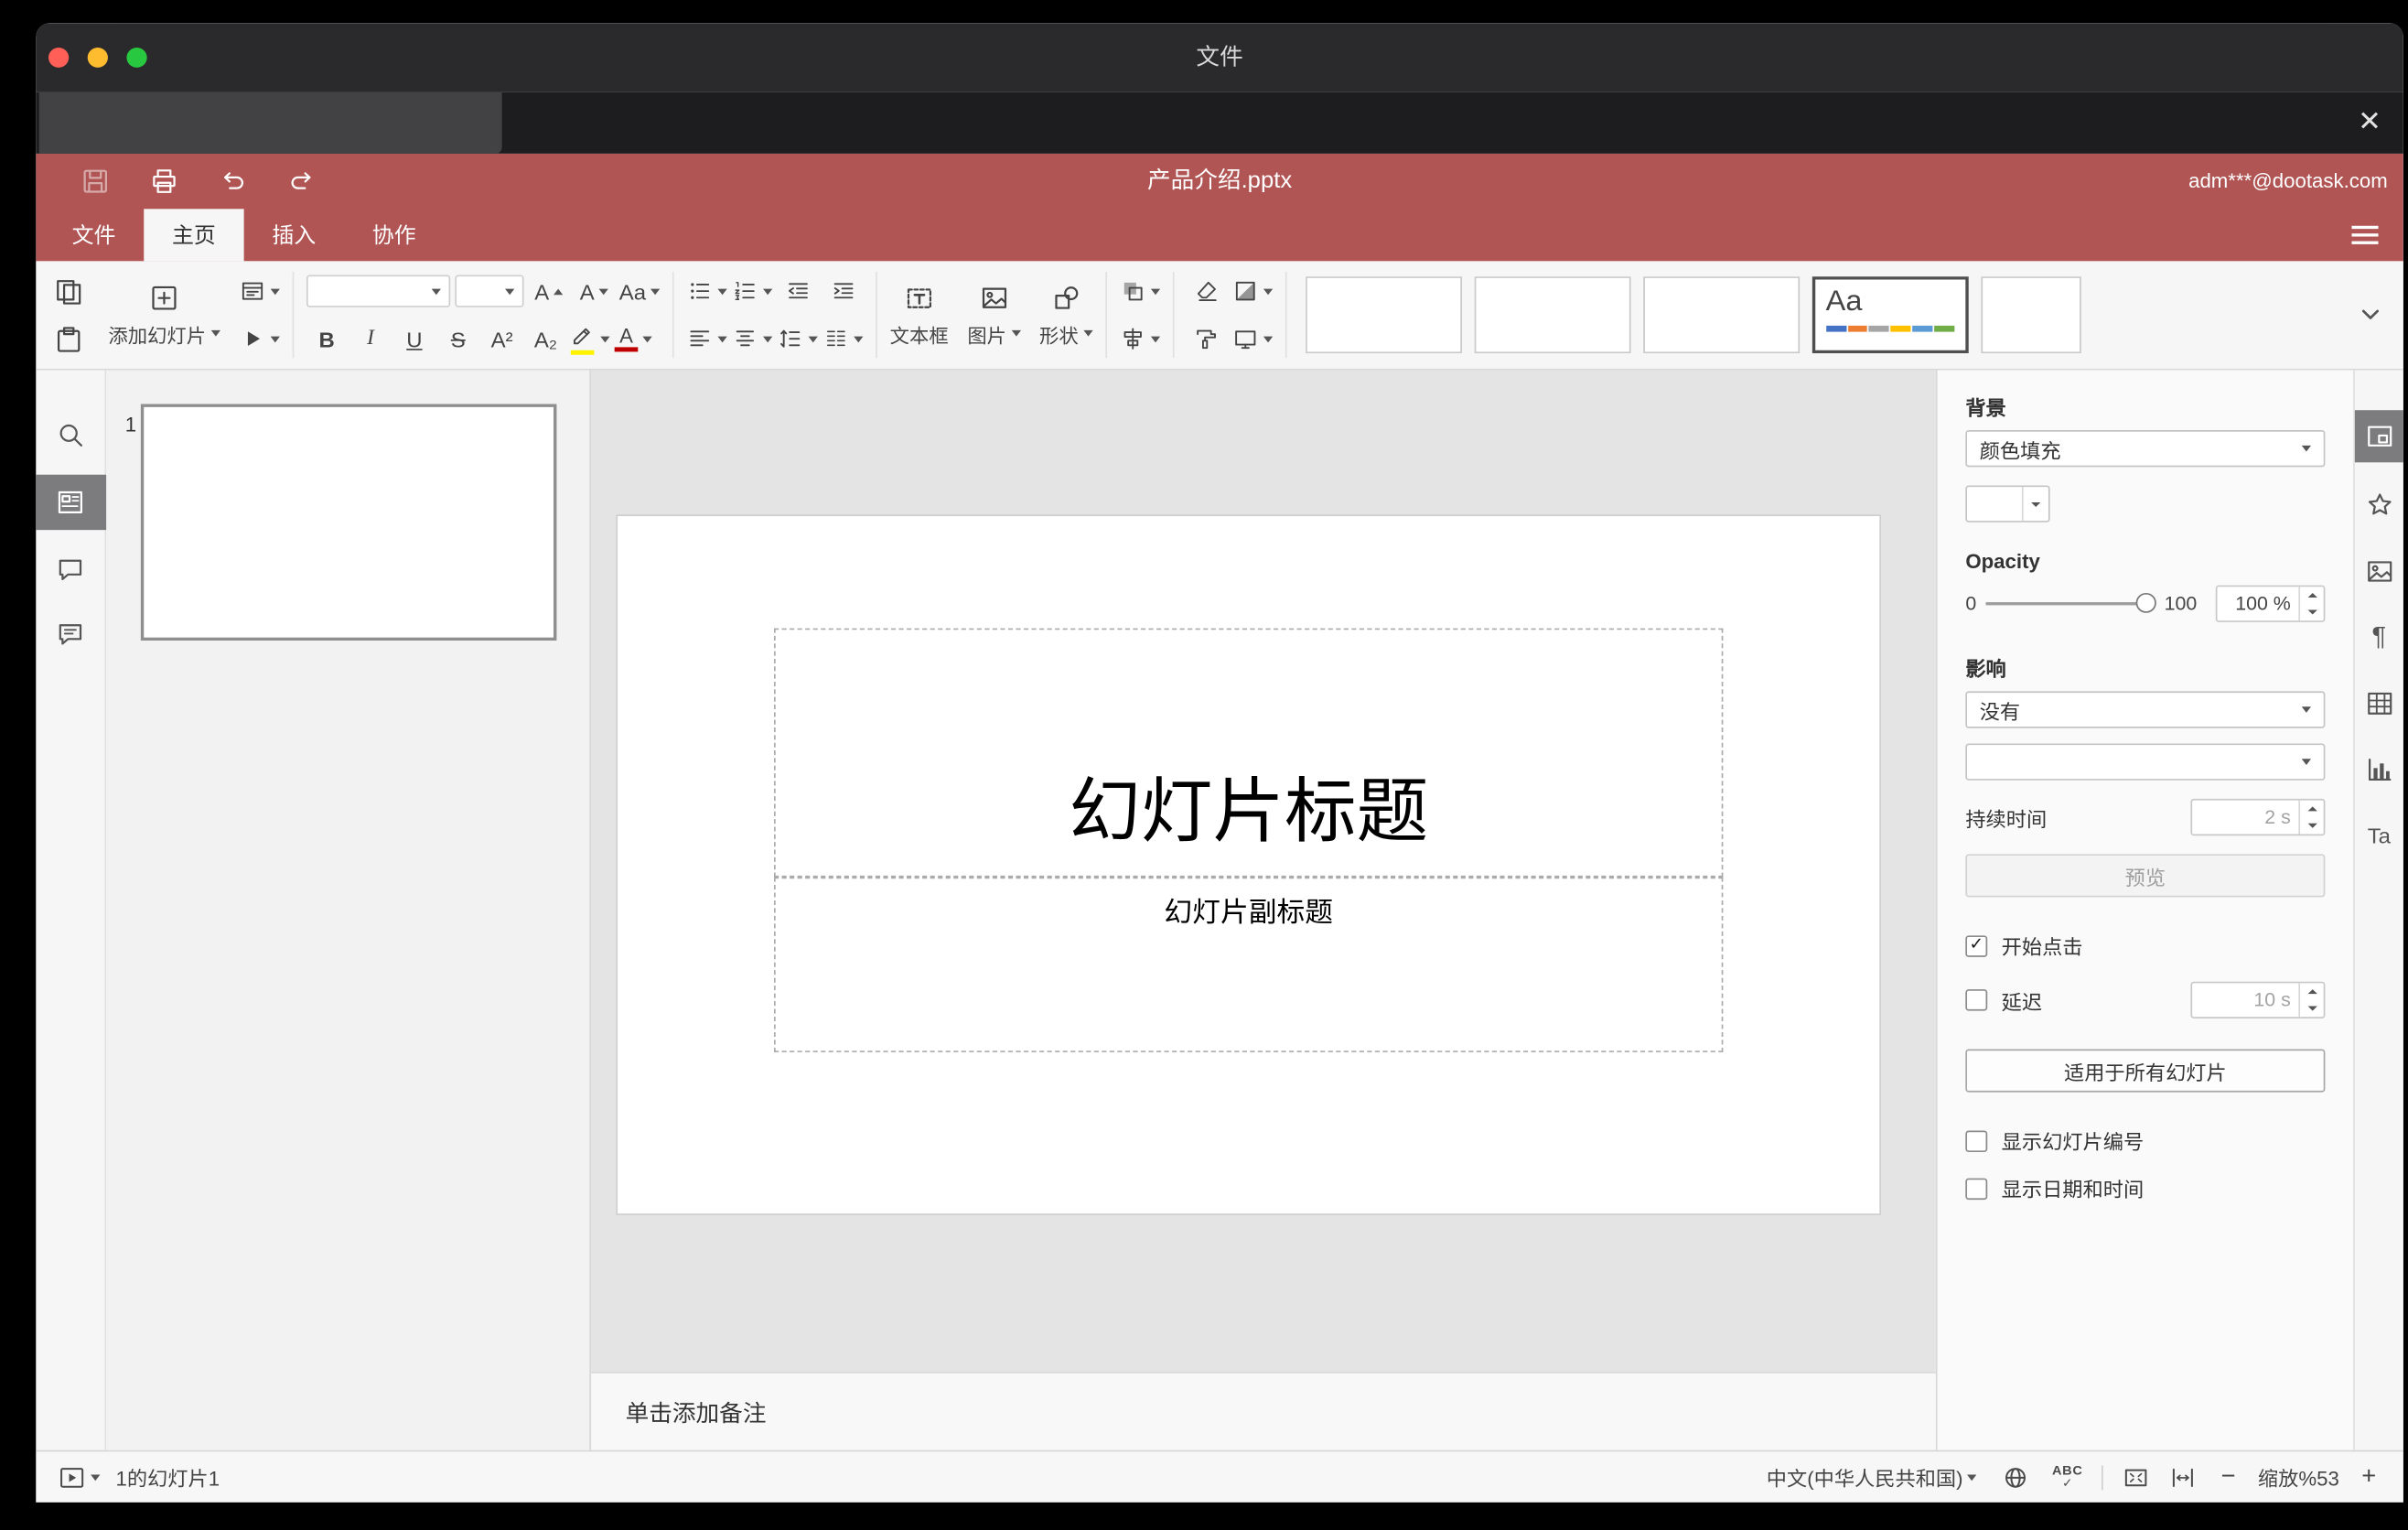 The width and height of the screenshot is (2408, 1530). What do you see at coordinates (2378, 571) in the screenshot?
I see `image-settings-button` at bounding box center [2378, 571].